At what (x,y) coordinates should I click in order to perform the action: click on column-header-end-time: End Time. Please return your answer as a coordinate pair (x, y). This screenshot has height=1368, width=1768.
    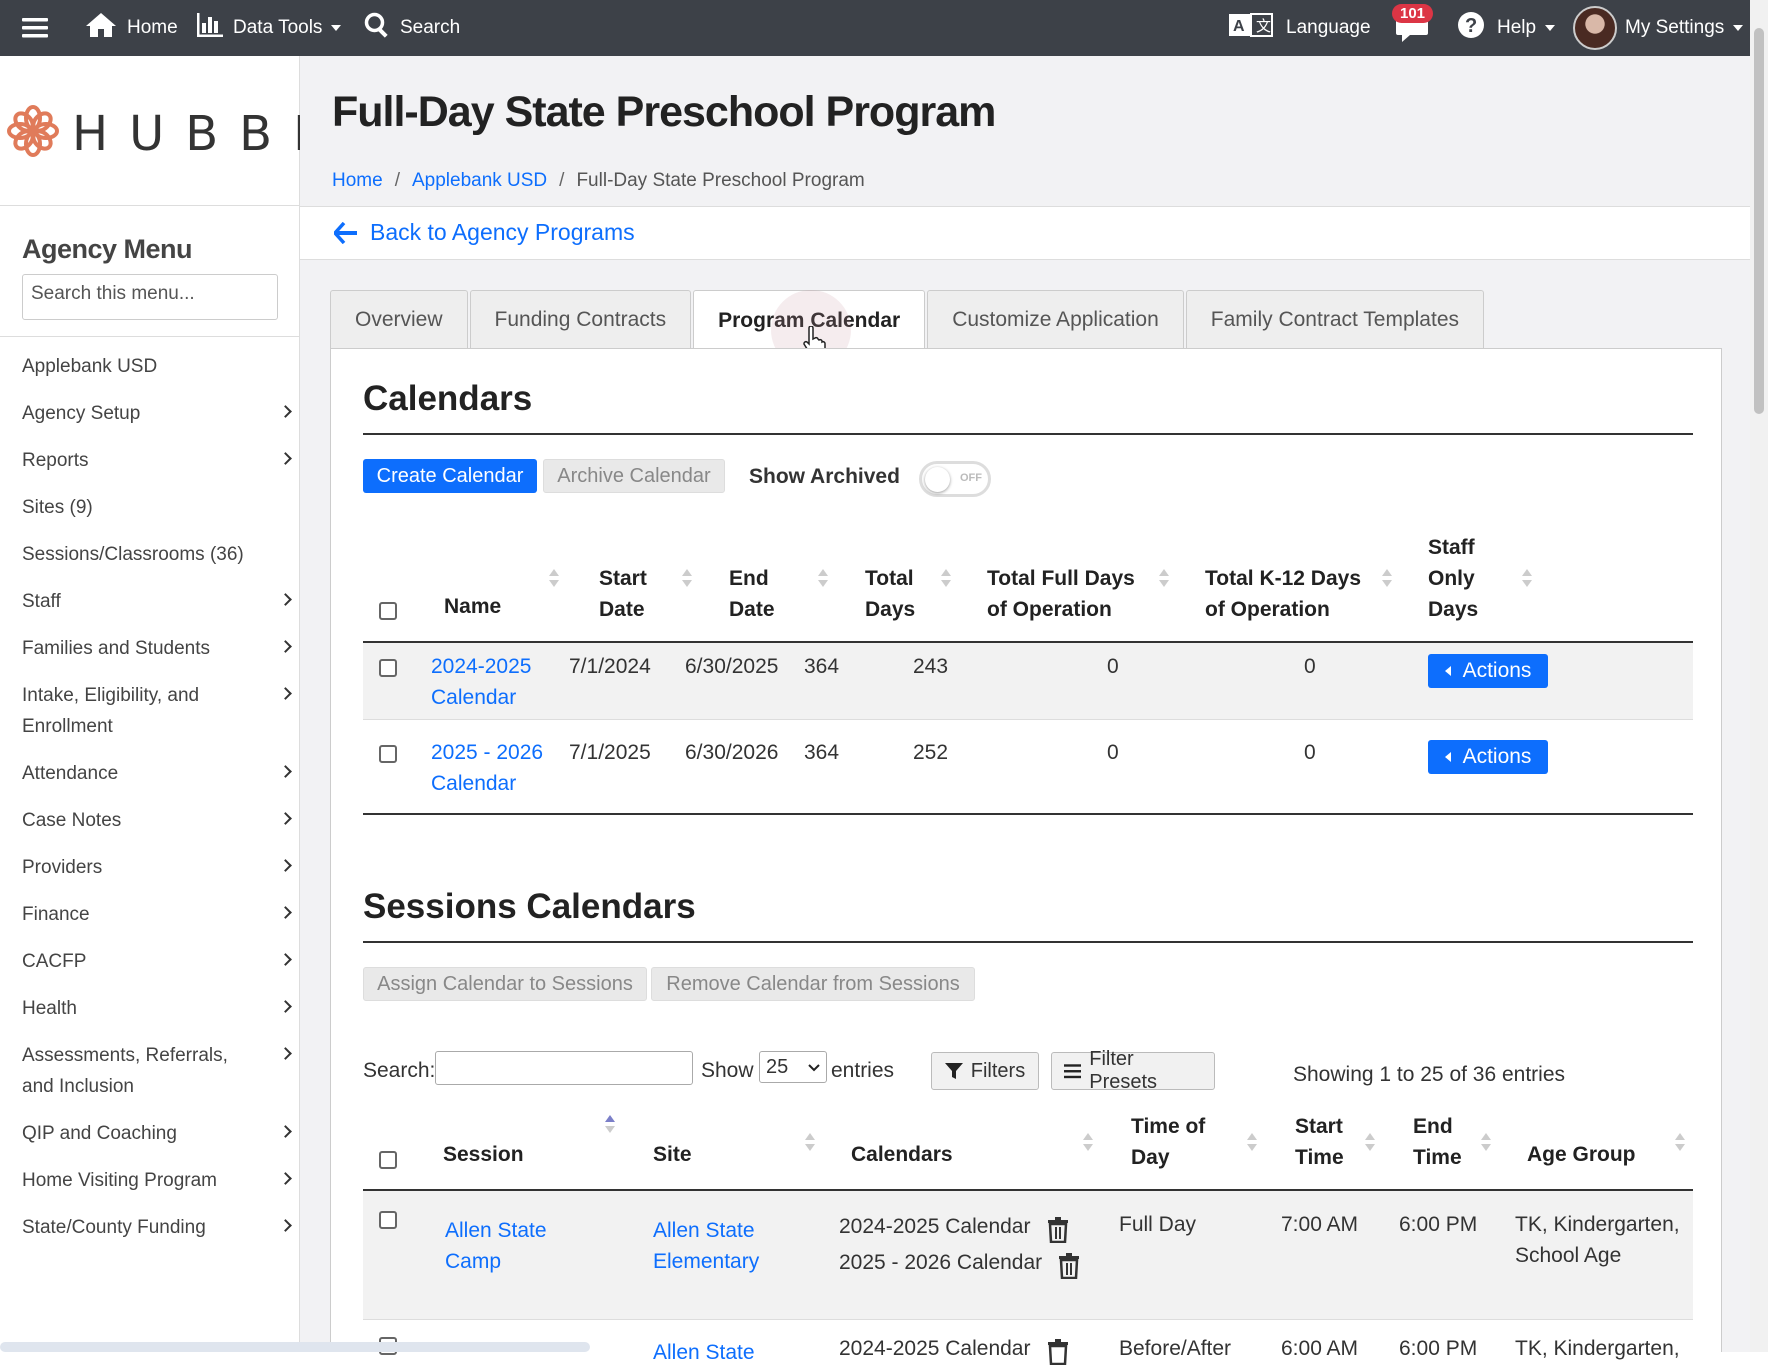
    Looking at the image, I should click on (1443, 1142).